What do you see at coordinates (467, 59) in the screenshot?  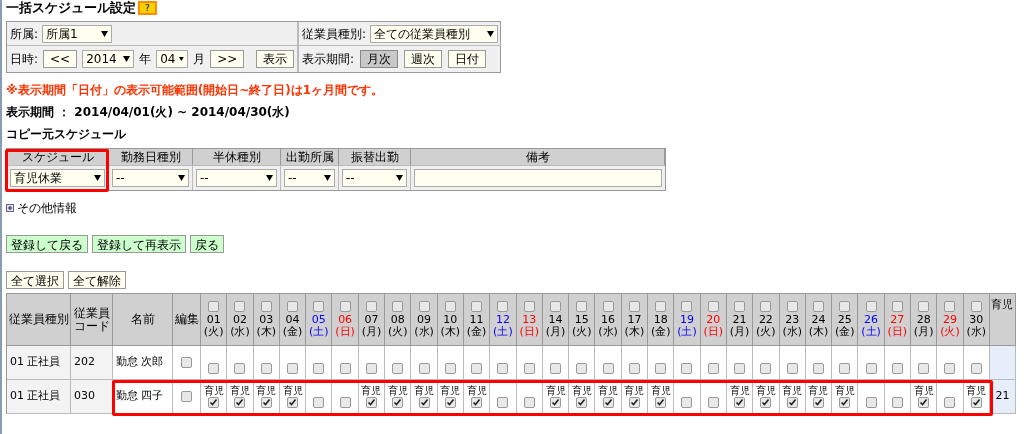 I see `period-tab: 日付` at bounding box center [467, 59].